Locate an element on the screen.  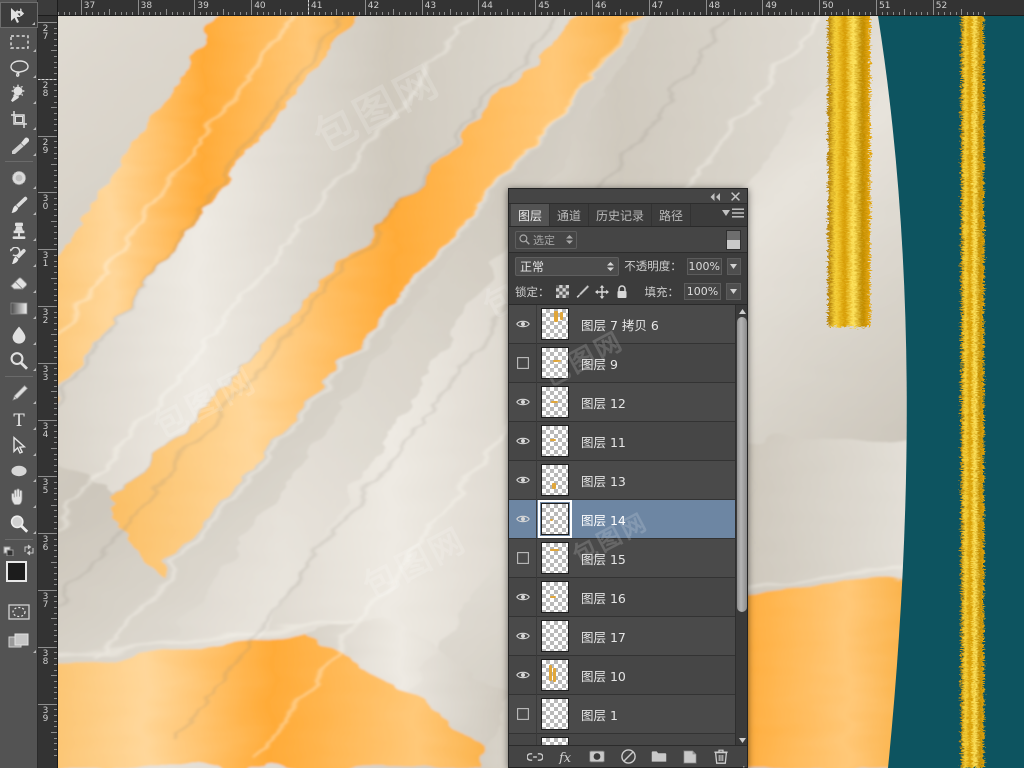
collapse-icon is located at coordinates (715, 196).